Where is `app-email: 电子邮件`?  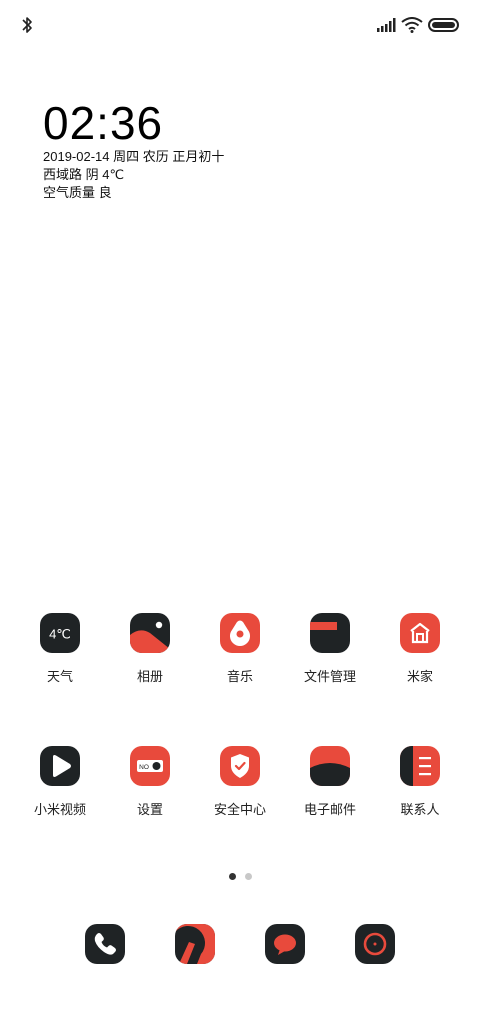
app-email: 电子邮件 is located at coordinates (330, 796).